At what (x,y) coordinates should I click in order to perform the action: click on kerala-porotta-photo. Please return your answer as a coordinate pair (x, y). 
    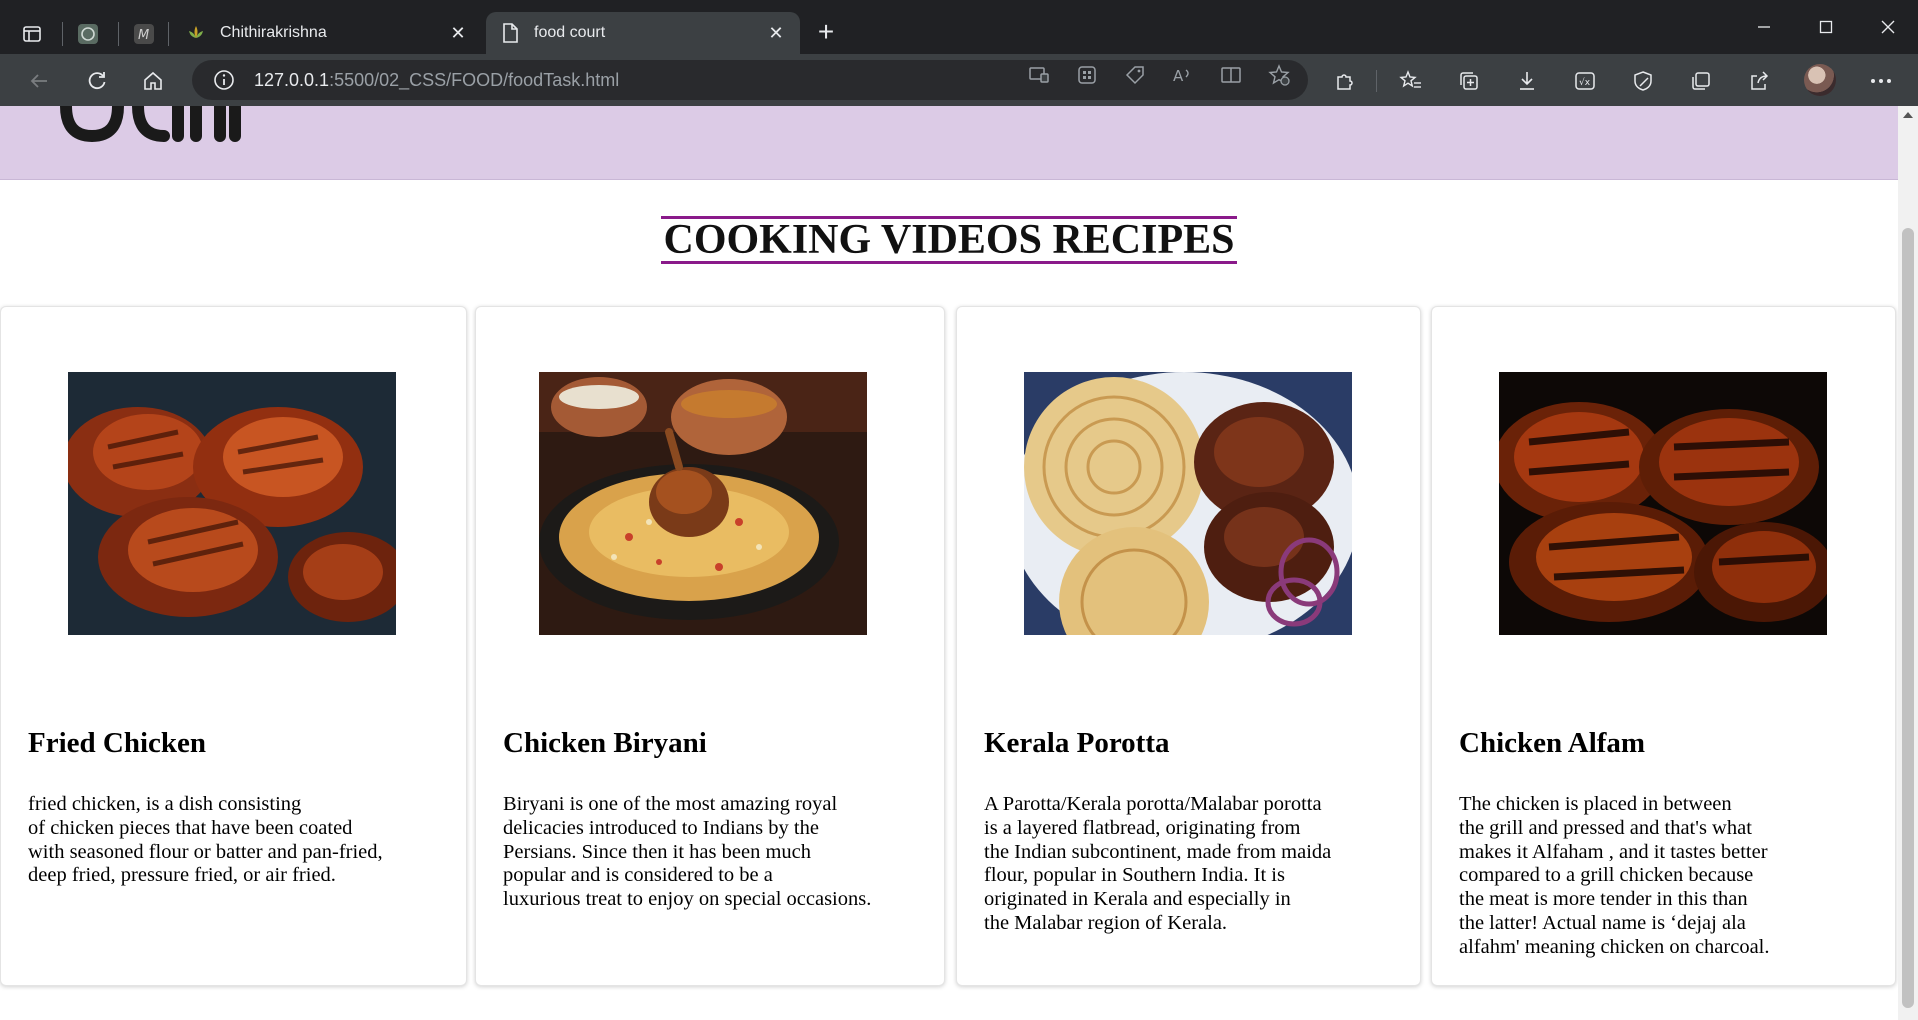
    Looking at the image, I should click on (1188, 503).